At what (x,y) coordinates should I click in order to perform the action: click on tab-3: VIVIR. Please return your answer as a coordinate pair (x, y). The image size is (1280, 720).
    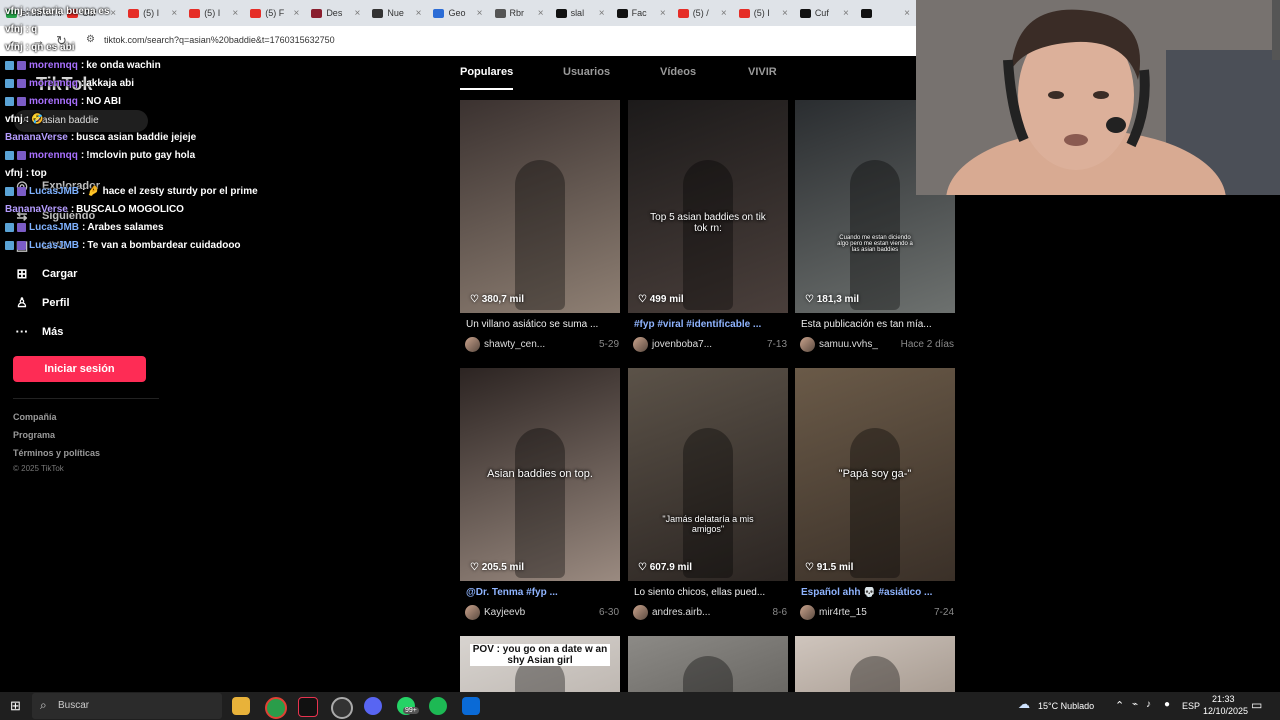
    Looking at the image, I should click on (762, 77).